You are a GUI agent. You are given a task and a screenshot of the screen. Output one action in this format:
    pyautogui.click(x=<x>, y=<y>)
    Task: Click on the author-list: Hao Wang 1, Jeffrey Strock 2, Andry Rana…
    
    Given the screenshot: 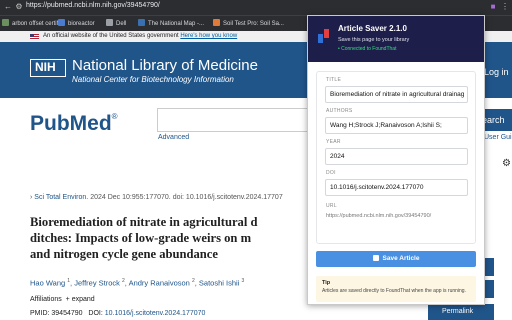 What is the action you would take?
    pyautogui.click(x=137, y=283)
    